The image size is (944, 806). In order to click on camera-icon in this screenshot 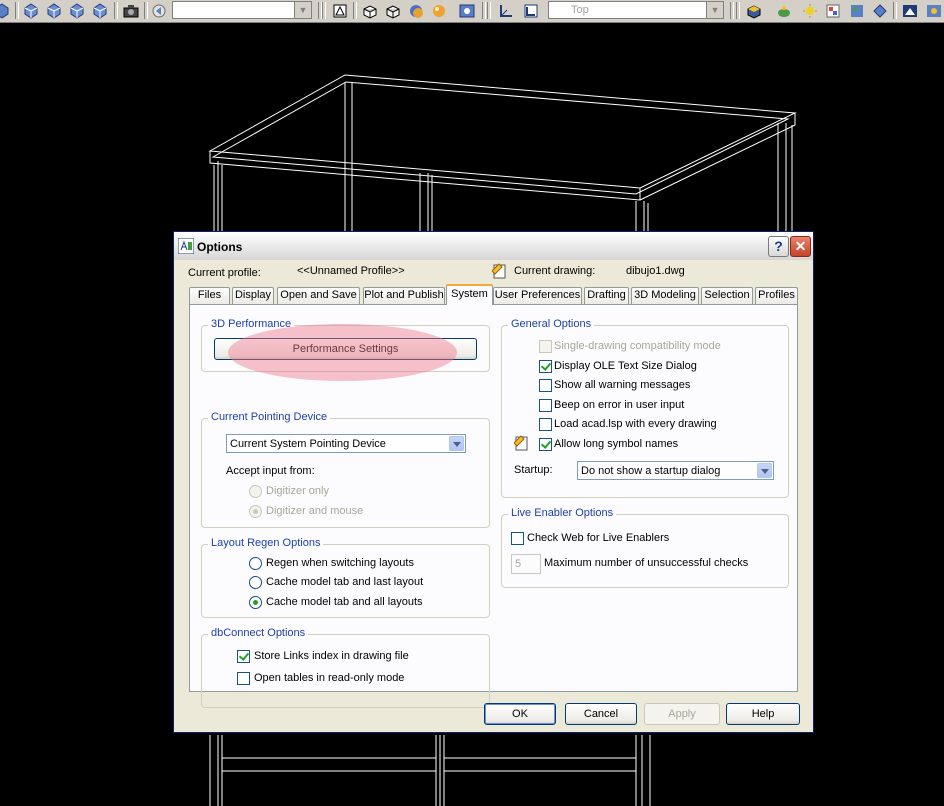, I will do `click(131, 10)`.